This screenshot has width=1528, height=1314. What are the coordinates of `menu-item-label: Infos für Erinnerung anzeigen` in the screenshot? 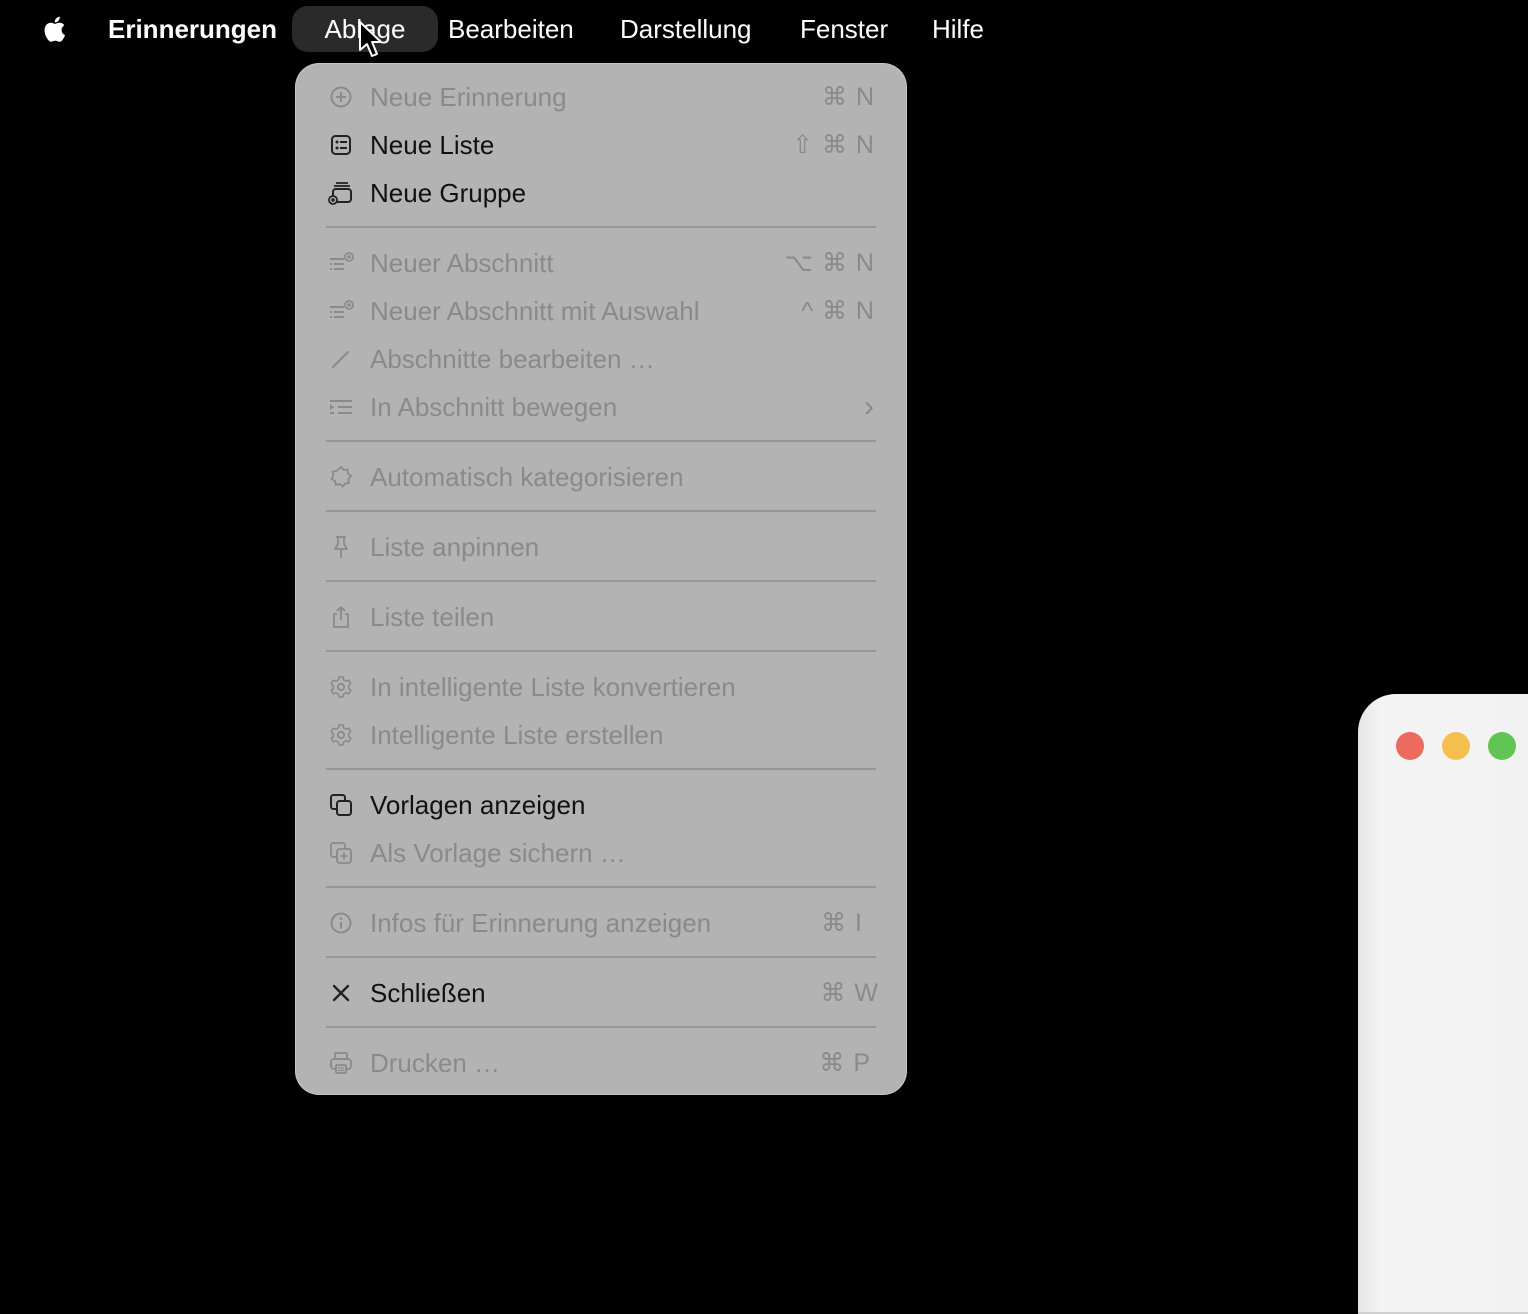 It's located at (541, 923).